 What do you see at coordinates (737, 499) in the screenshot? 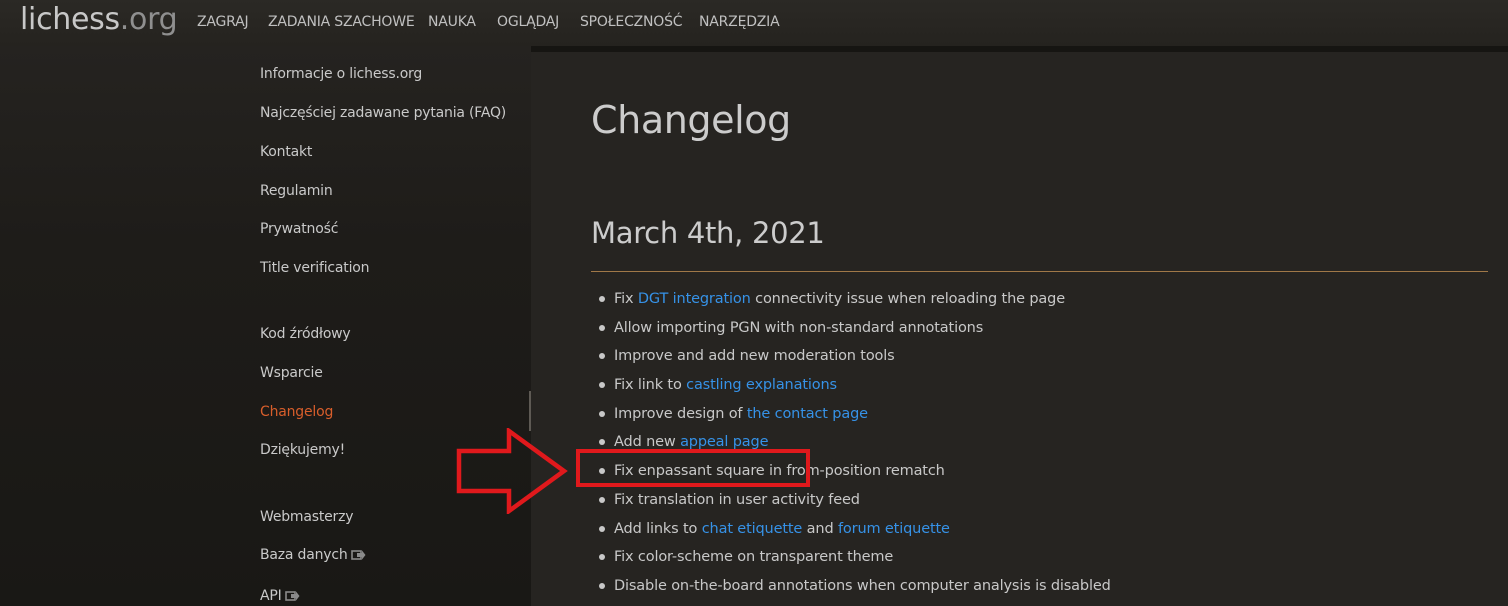
I see `entry-text: Fix translation in user activity feed` at bounding box center [737, 499].